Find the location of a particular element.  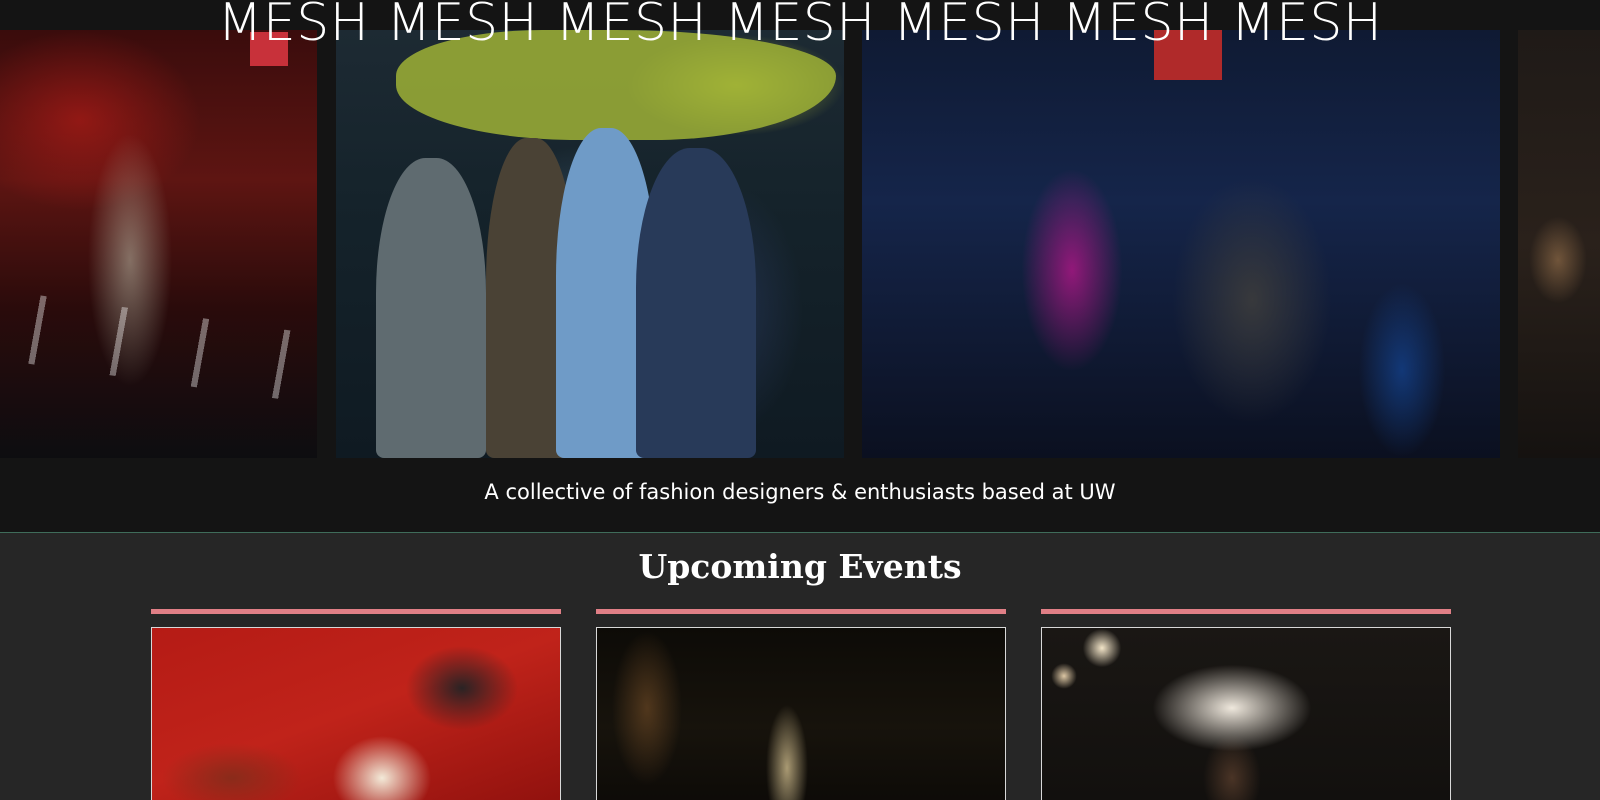

runway-model-photo is located at coordinates (158, 244).